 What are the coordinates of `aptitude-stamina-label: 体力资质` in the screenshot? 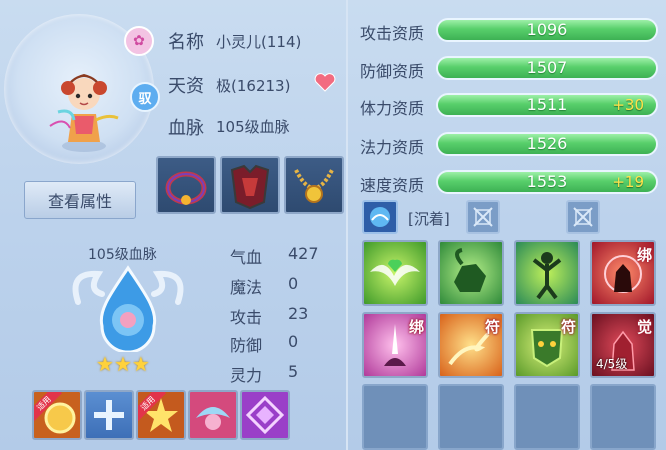 It's located at (392, 108).